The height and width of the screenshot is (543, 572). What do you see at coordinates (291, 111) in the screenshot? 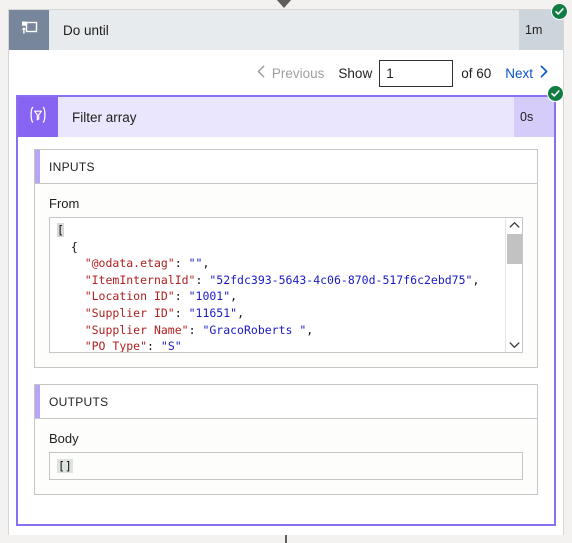
I see `filter-array-header: Filter array 0s` at bounding box center [291, 111].